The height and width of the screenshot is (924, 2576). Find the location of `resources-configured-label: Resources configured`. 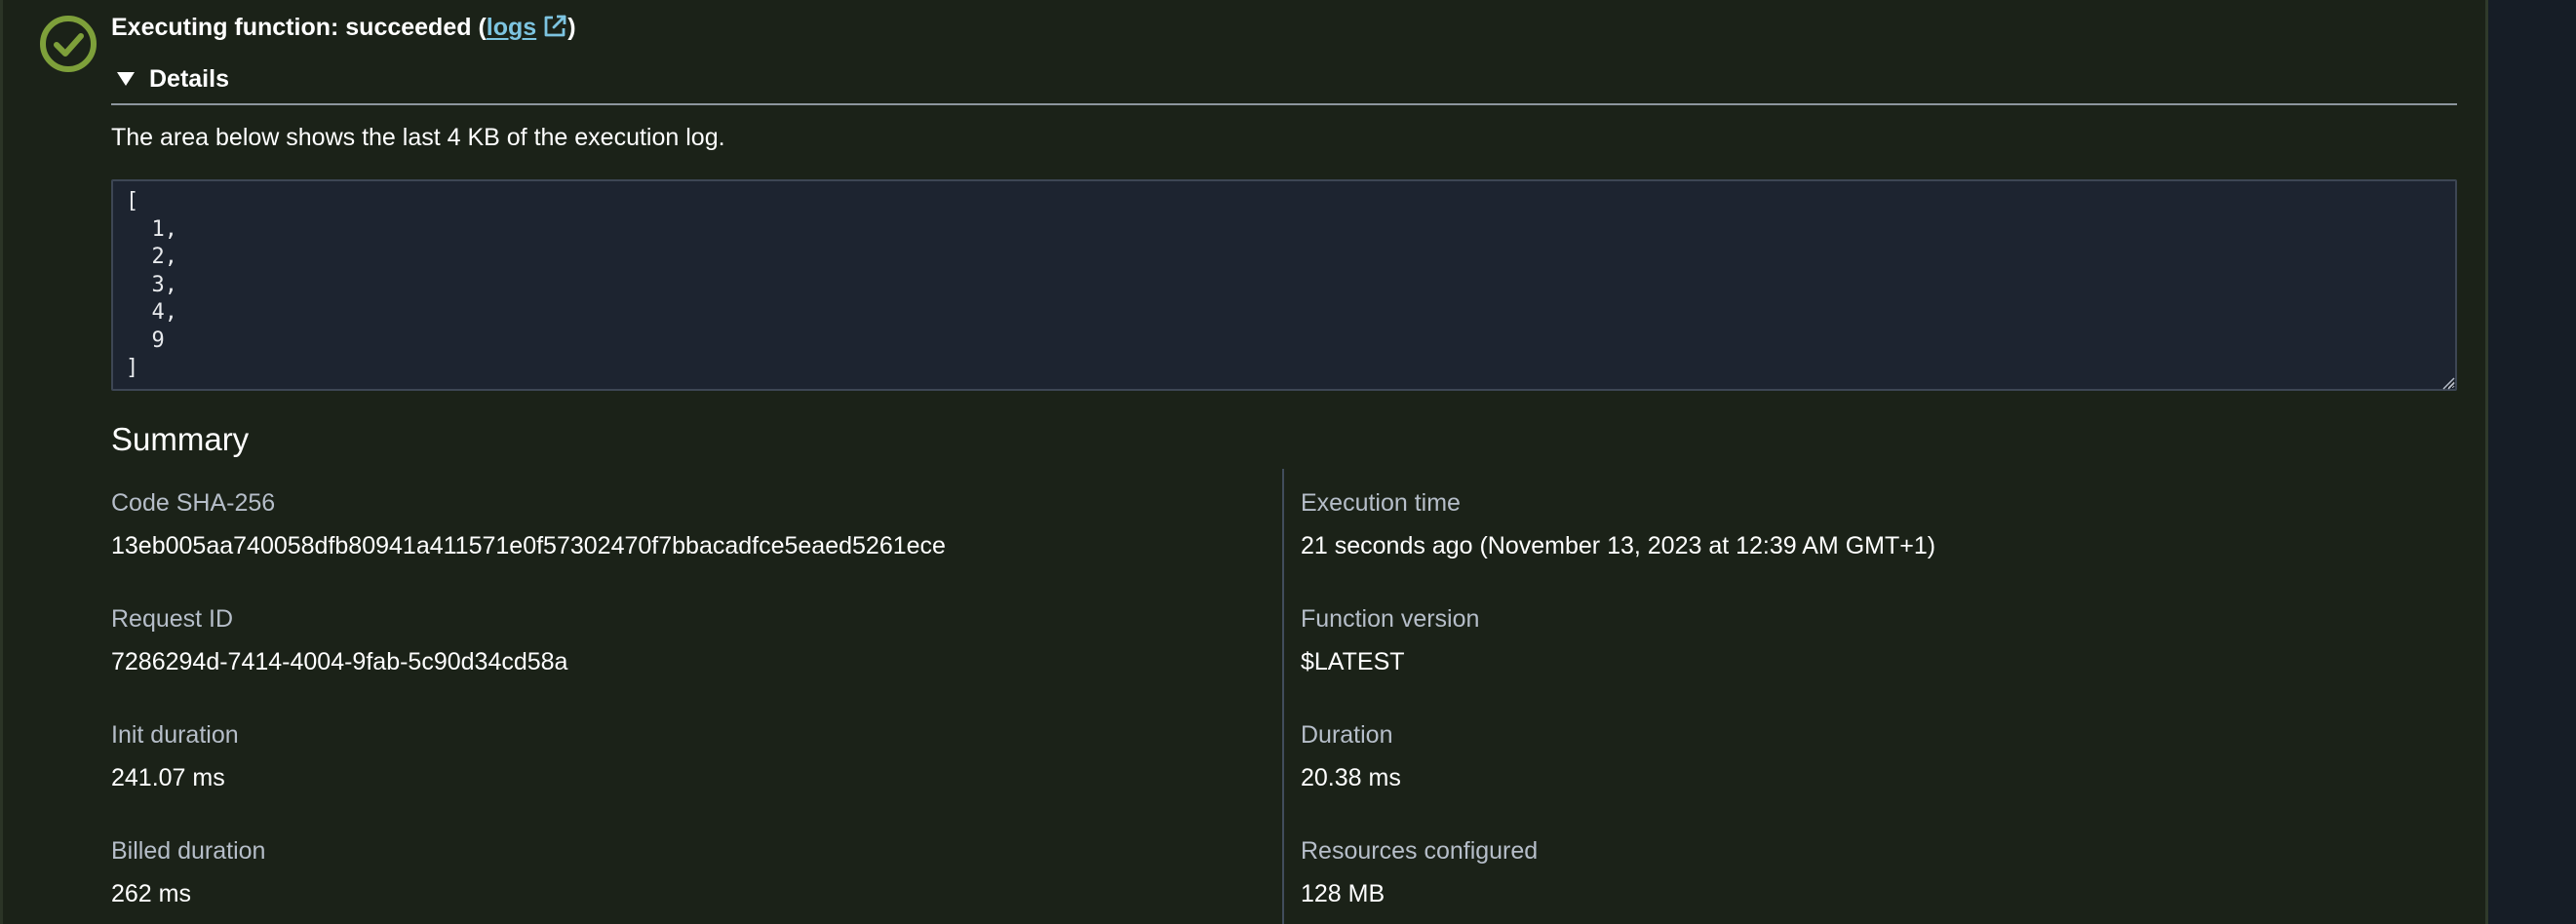

resources-configured-label: Resources configured is located at coordinates (1420, 851).